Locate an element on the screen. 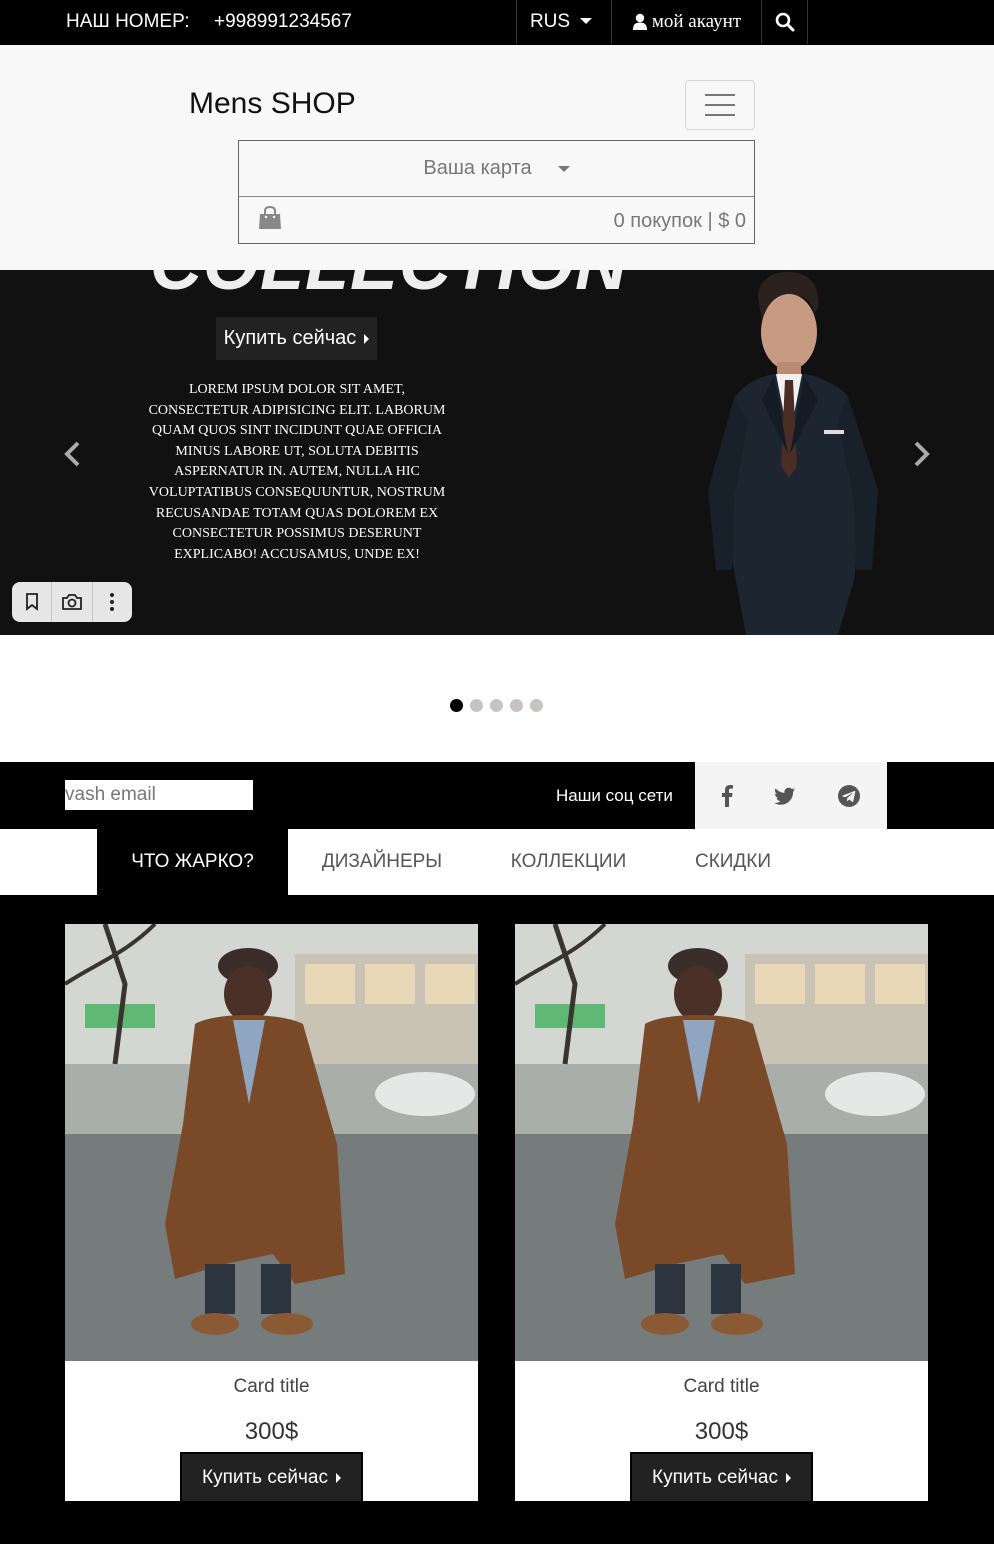 The height and width of the screenshot is (1544, 994). screenshot-button is located at coordinates (72, 602).